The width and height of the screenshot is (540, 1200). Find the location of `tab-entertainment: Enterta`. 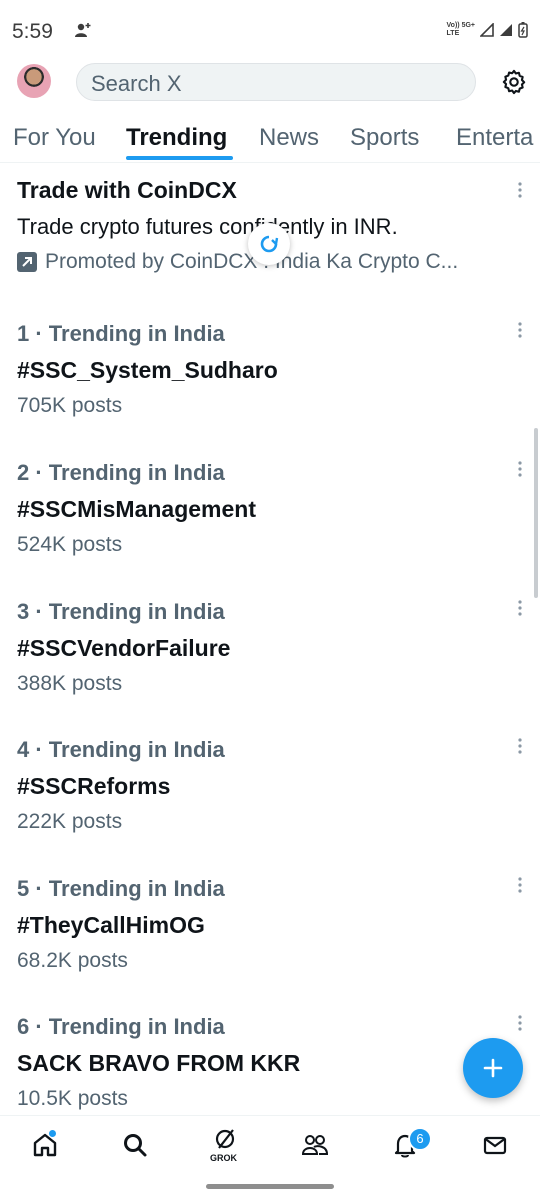

tab-entertainment: Enterta is located at coordinates (494, 138).